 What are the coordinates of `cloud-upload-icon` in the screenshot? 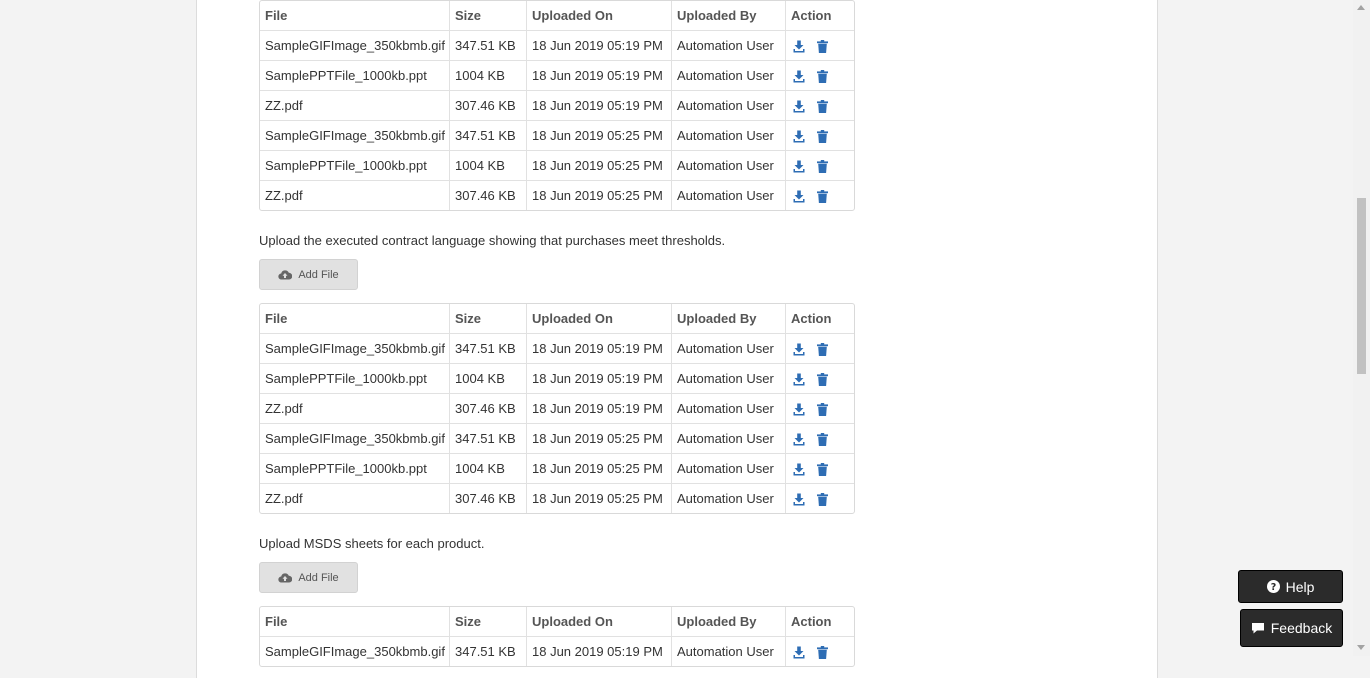 It's located at (285, 578).